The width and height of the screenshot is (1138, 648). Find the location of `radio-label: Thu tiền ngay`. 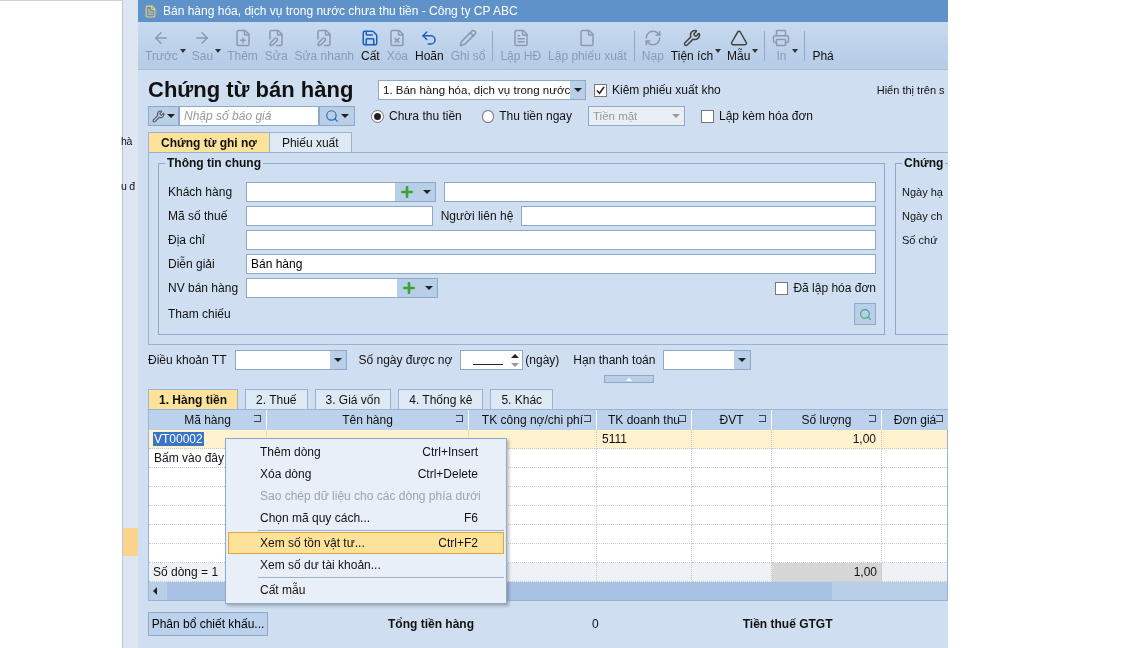

radio-label: Thu tiền ngay is located at coordinates (535, 116).